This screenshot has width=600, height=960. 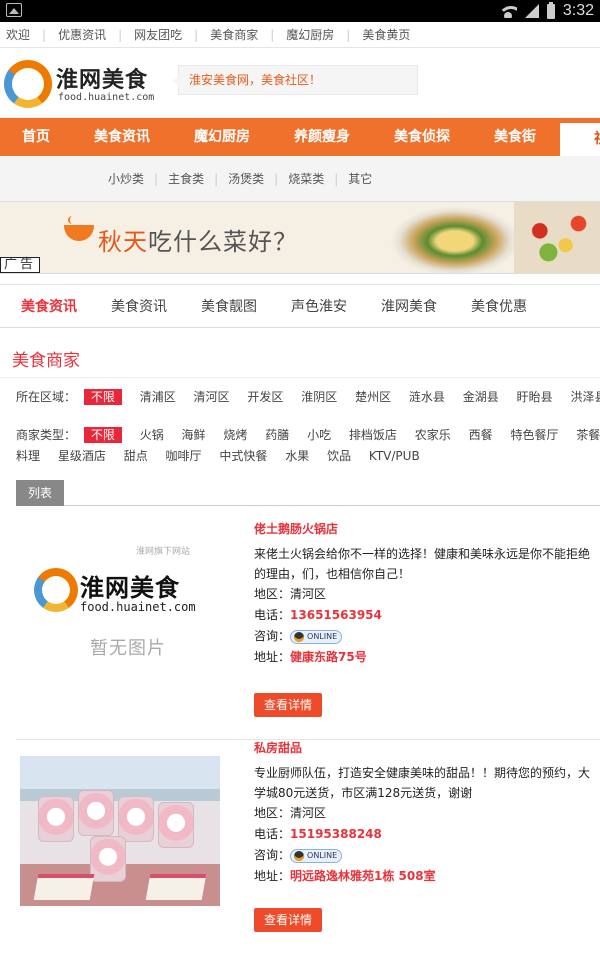 I want to click on area-option: 清浦区, so click(x=158, y=397).